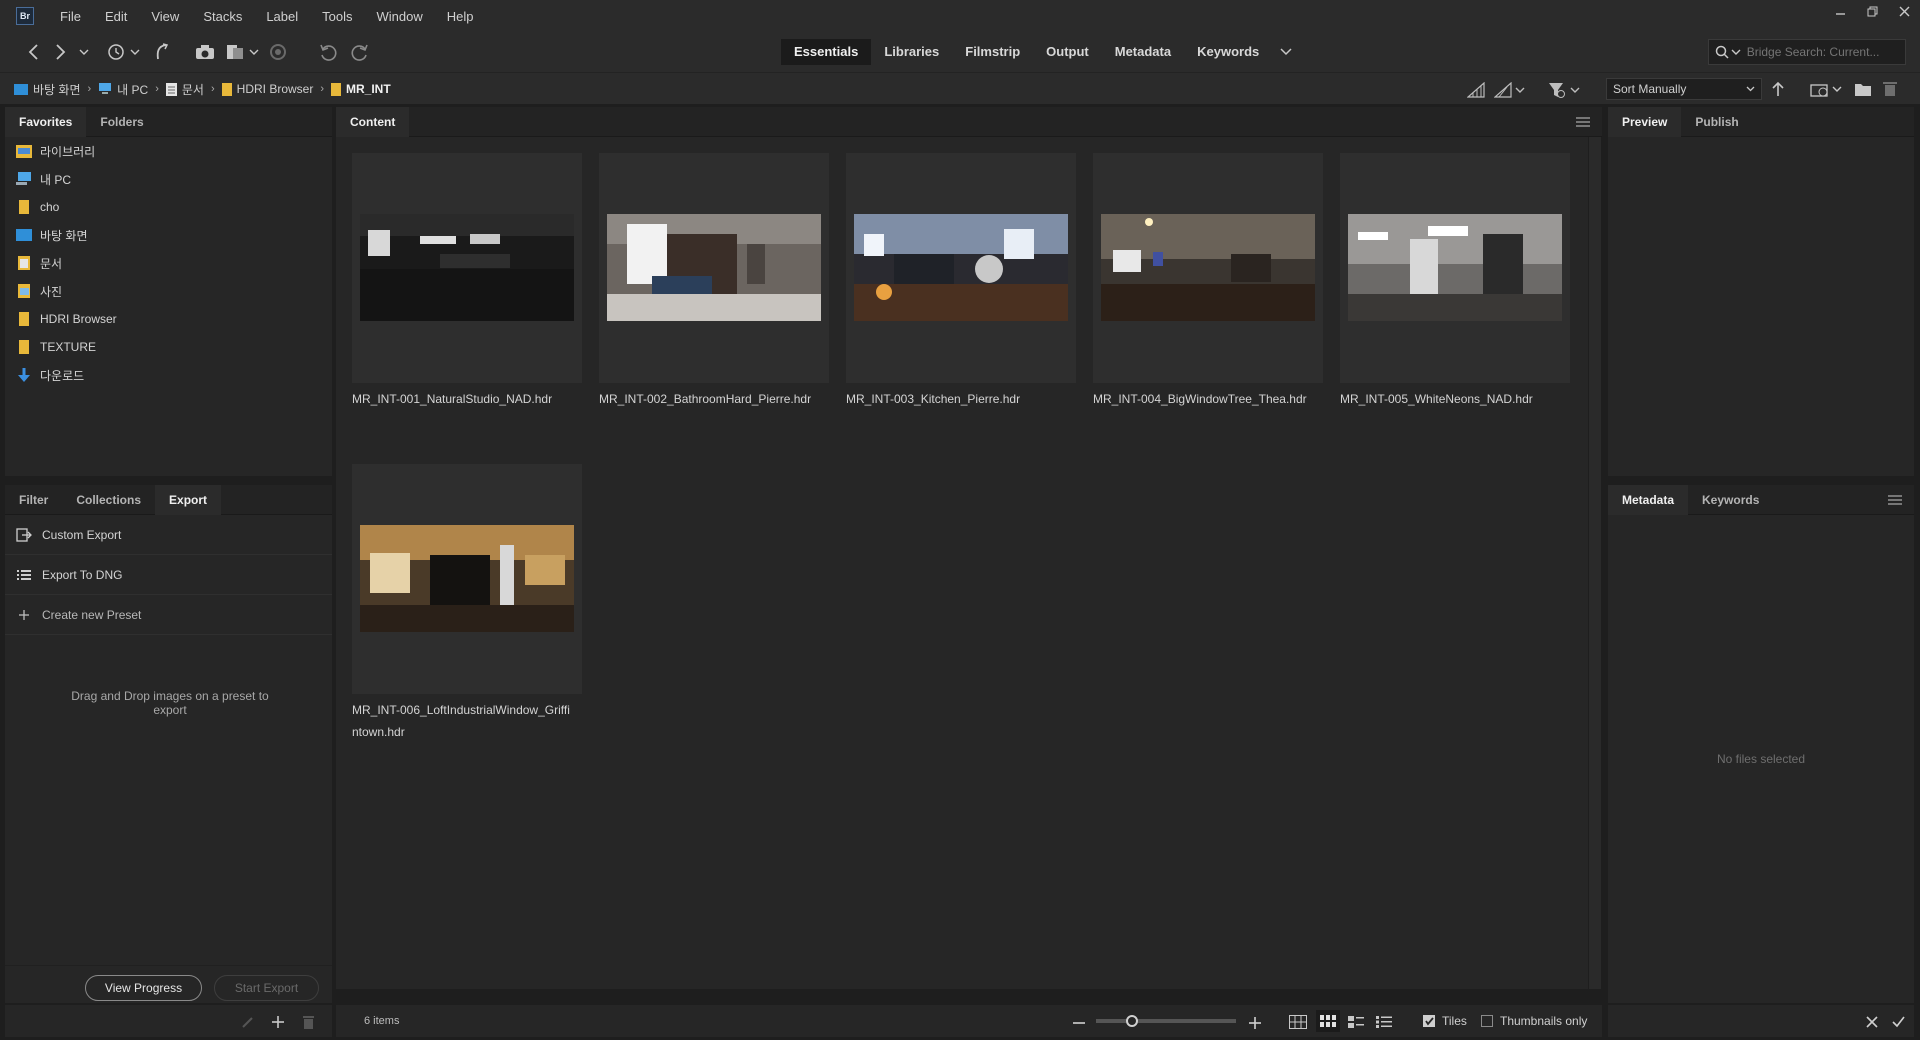 Image resolution: width=1920 pixels, height=1040 pixels. What do you see at coordinates (1067, 52) in the screenshot?
I see `workspace-tab-output: Output` at bounding box center [1067, 52].